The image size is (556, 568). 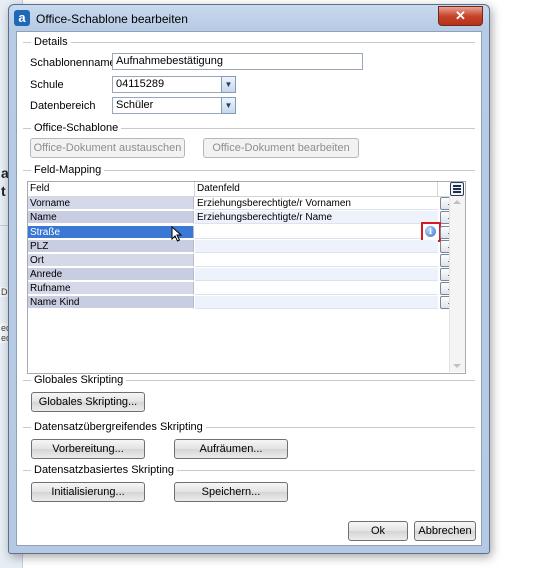 What do you see at coordinates (22, 18) in the screenshot?
I see `app-logo-icon: a` at bounding box center [22, 18].